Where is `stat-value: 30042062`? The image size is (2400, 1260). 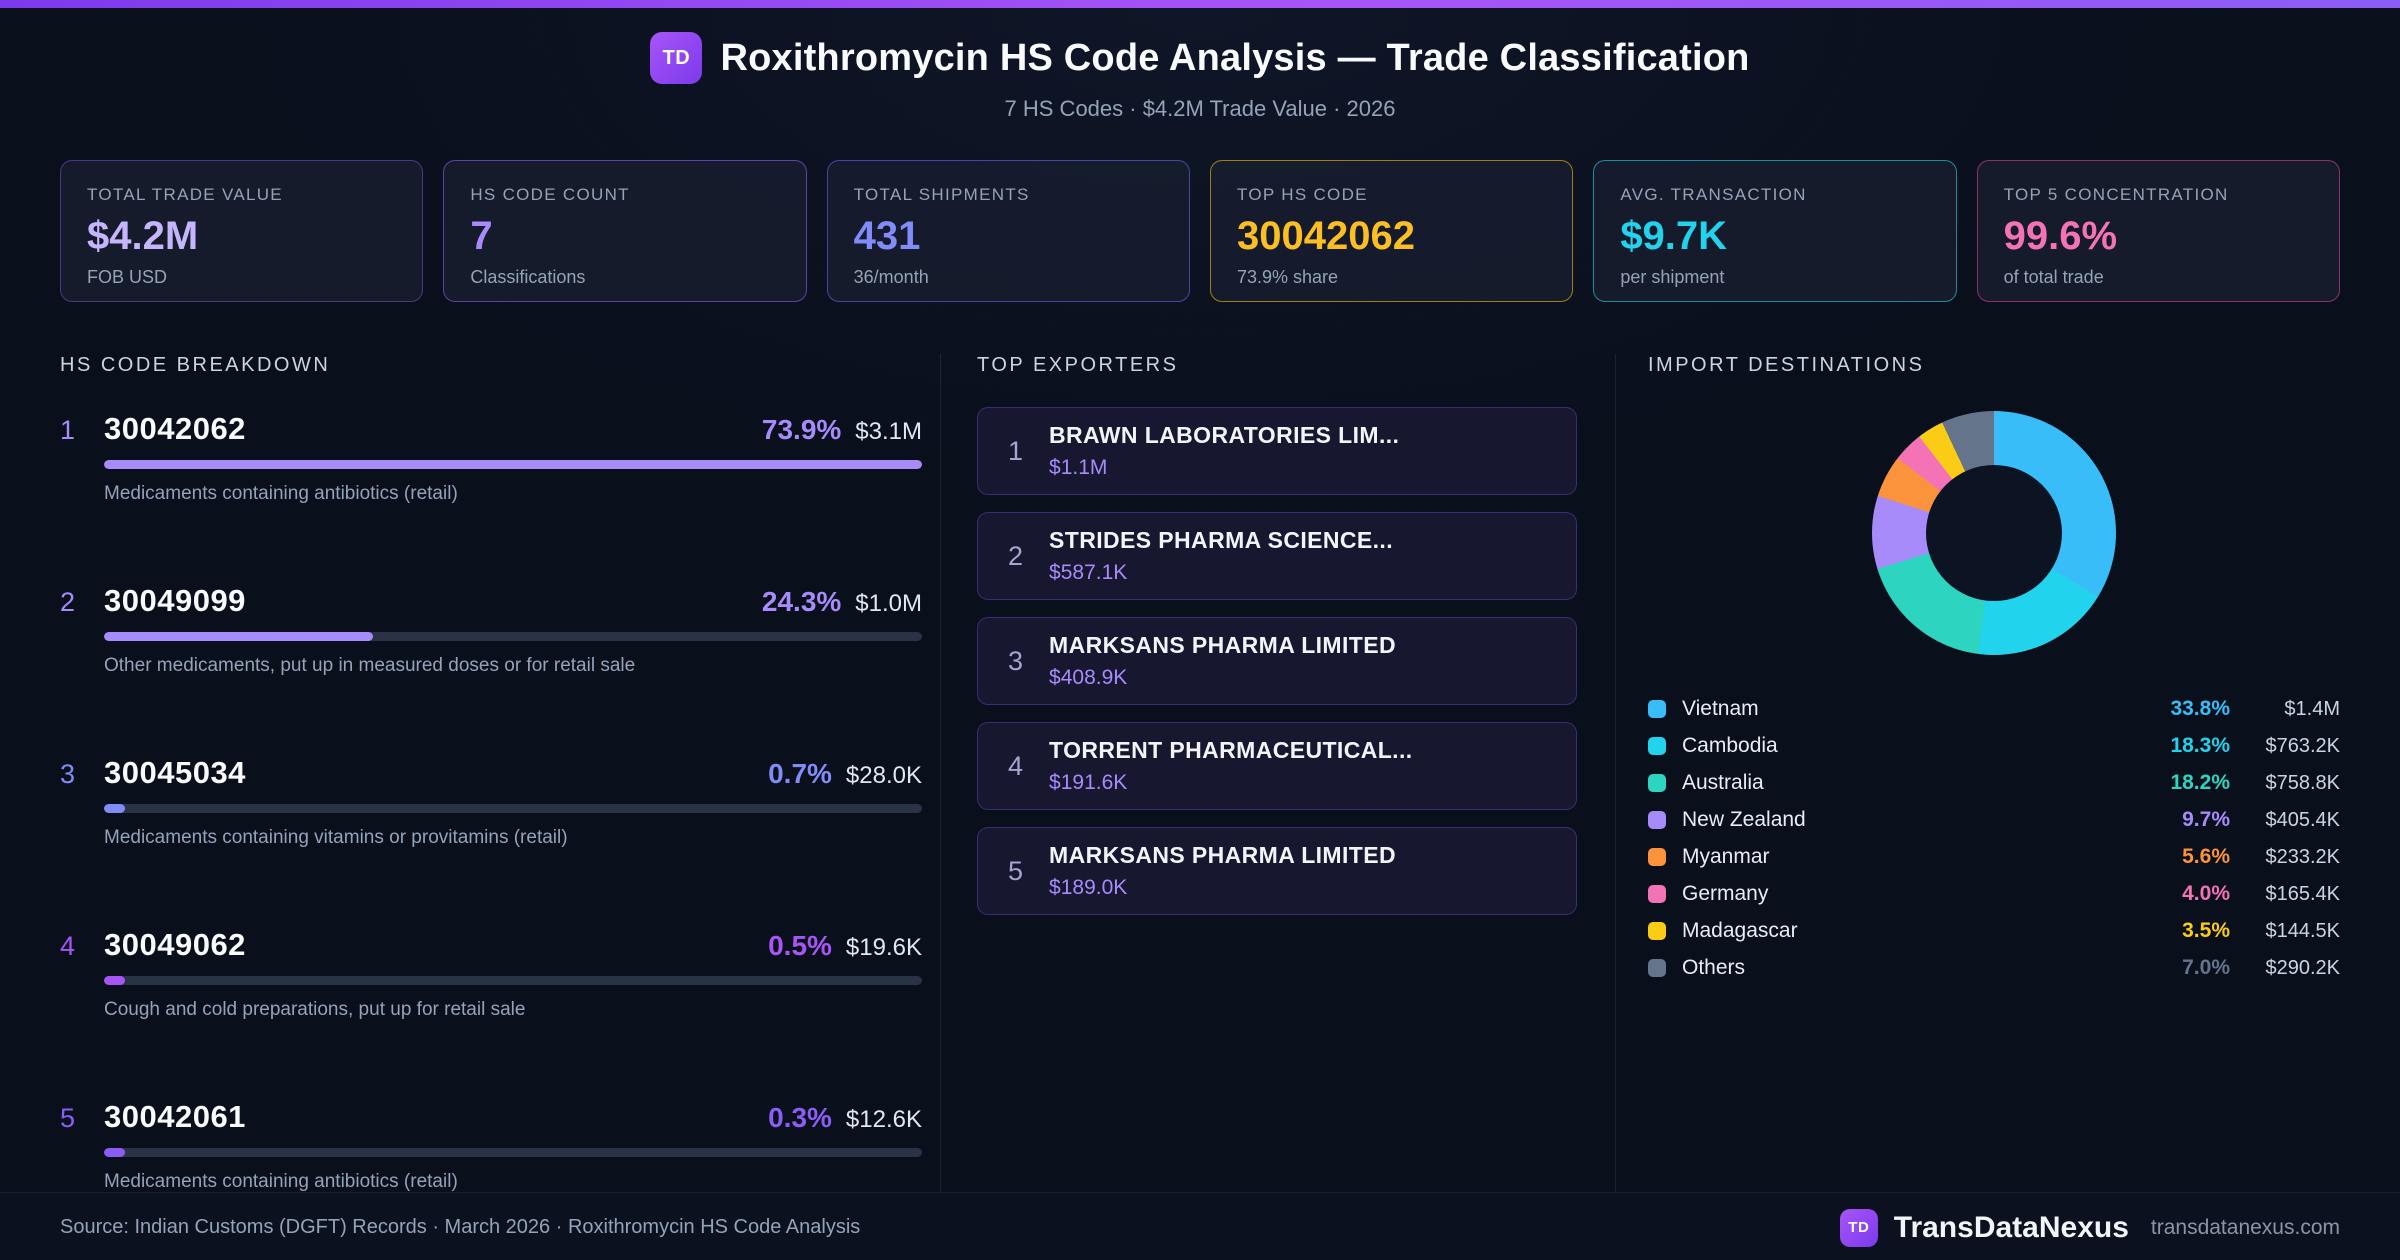 stat-value: 30042062 is located at coordinates (1325, 236).